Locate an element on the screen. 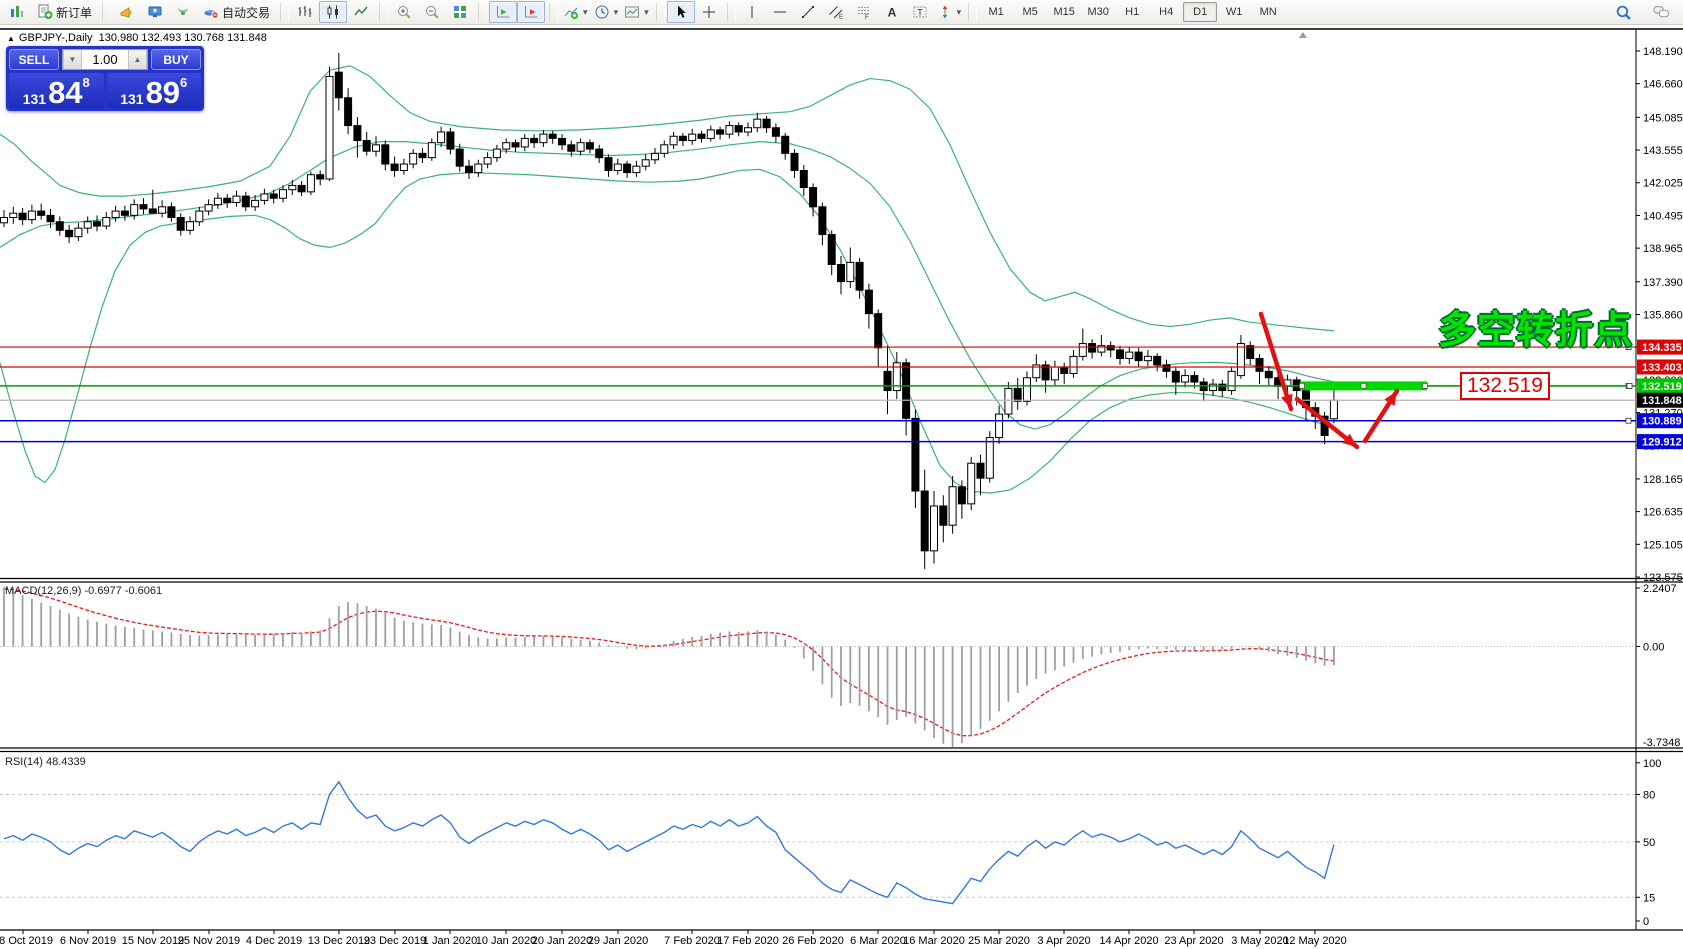  tile-windows-icon is located at coordinates (460, 12).